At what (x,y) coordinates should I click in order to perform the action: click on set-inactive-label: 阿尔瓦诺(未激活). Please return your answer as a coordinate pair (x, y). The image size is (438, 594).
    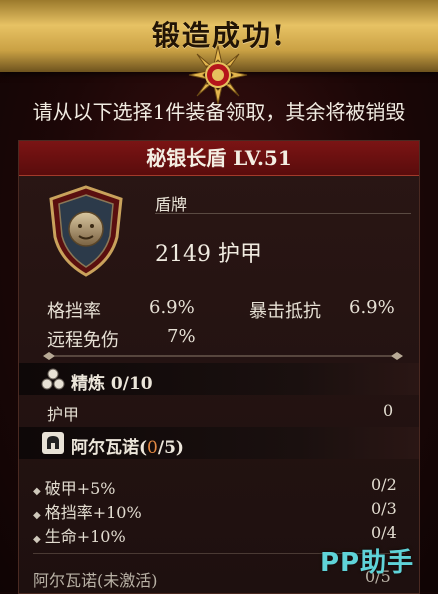
    Looking at the image, I should click on (95, 580).